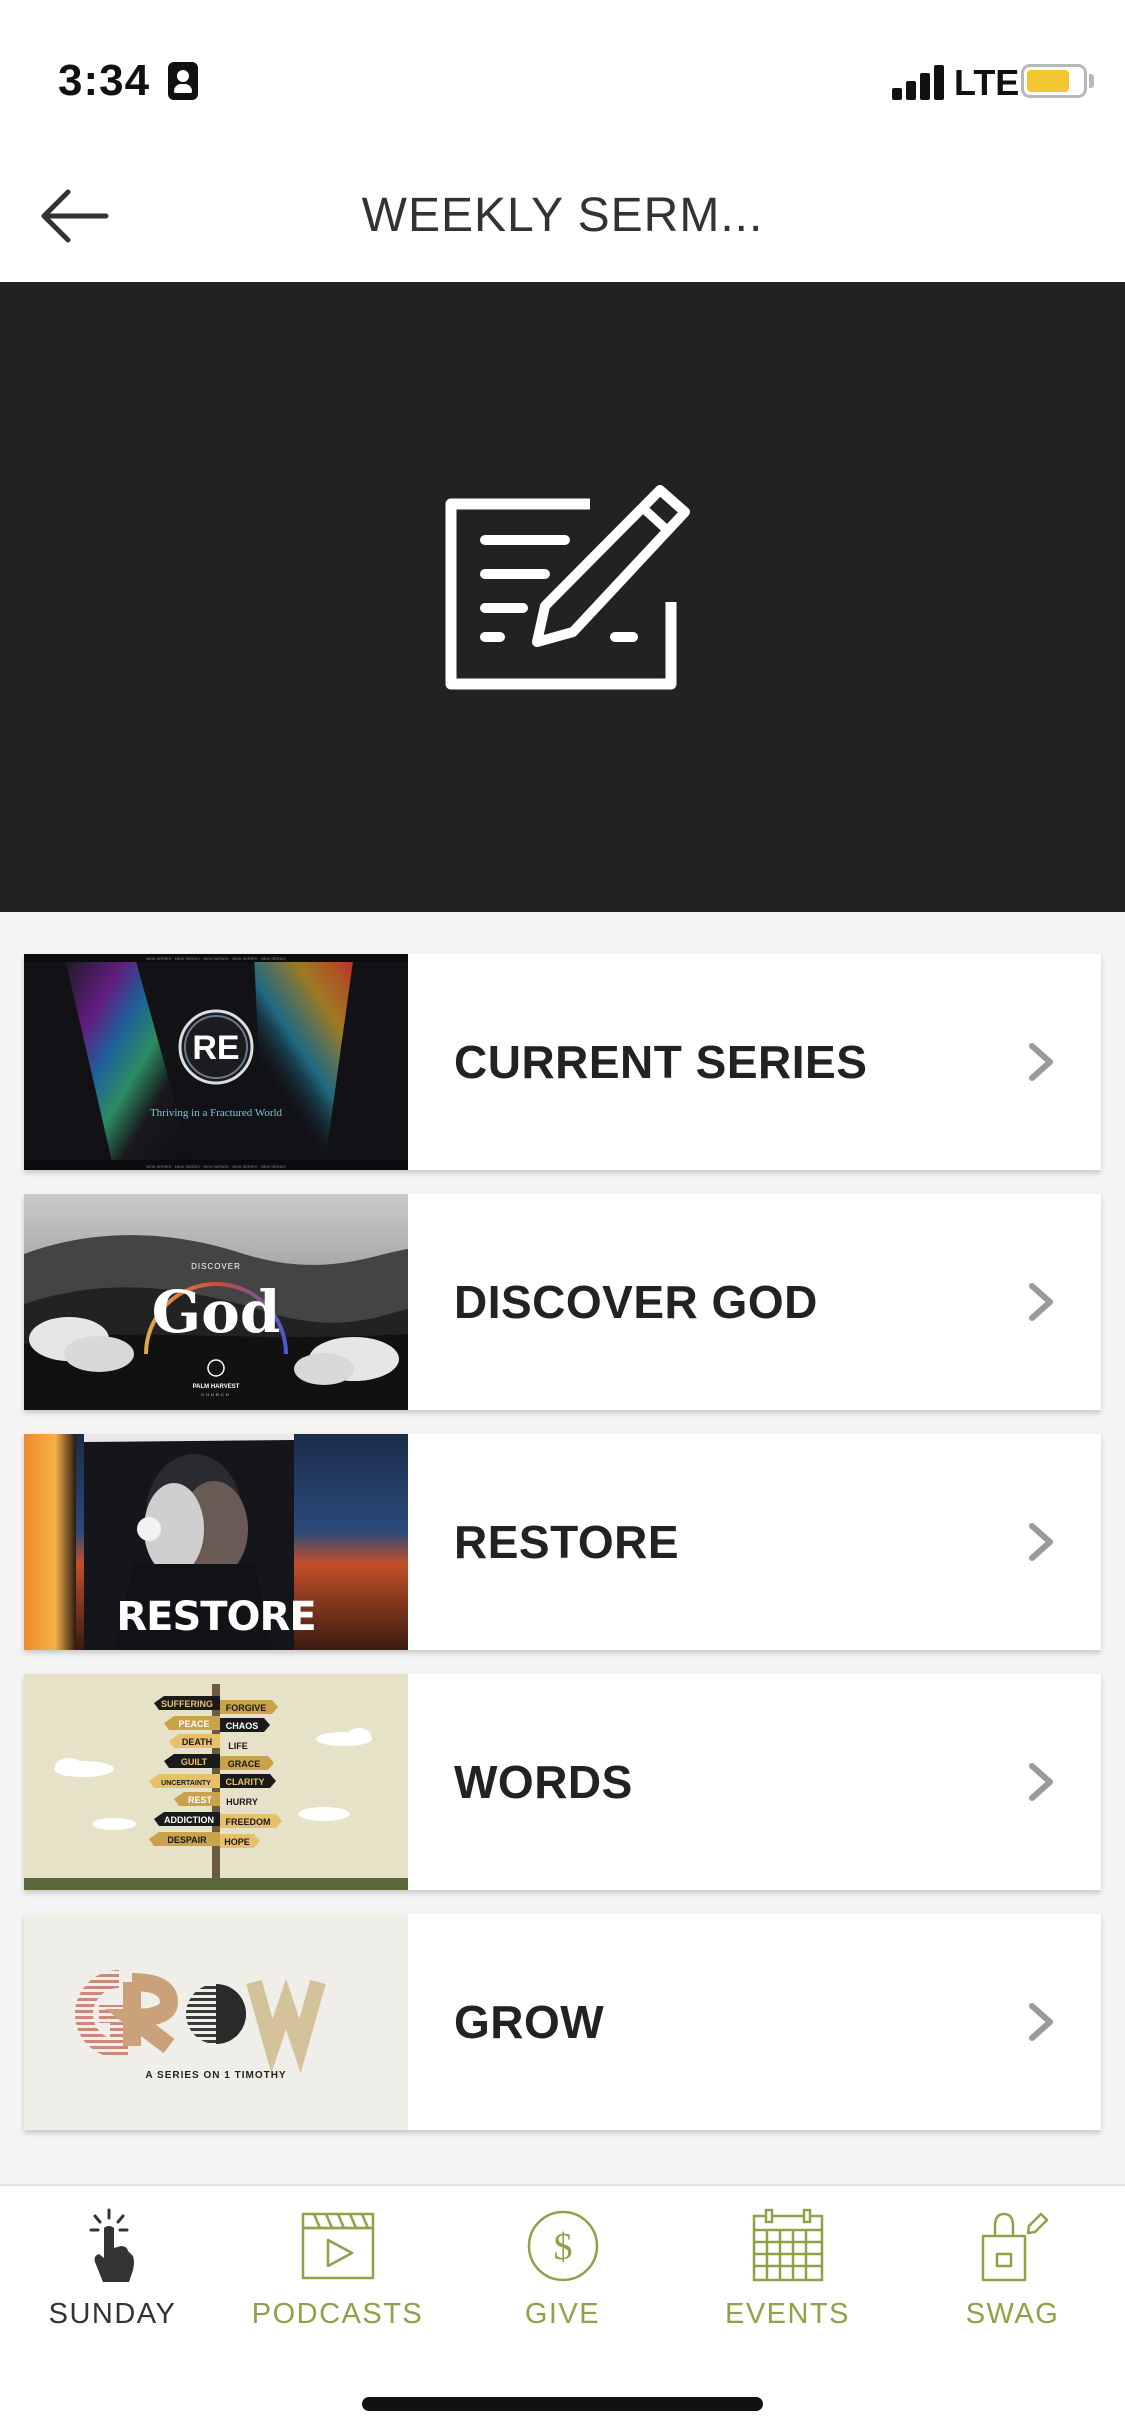 This screenshot has width=1125, height=2436. Describe the element at coordinates (337, 2314) in the screenshot. I see `tab-label: PODCASTS` at that location.